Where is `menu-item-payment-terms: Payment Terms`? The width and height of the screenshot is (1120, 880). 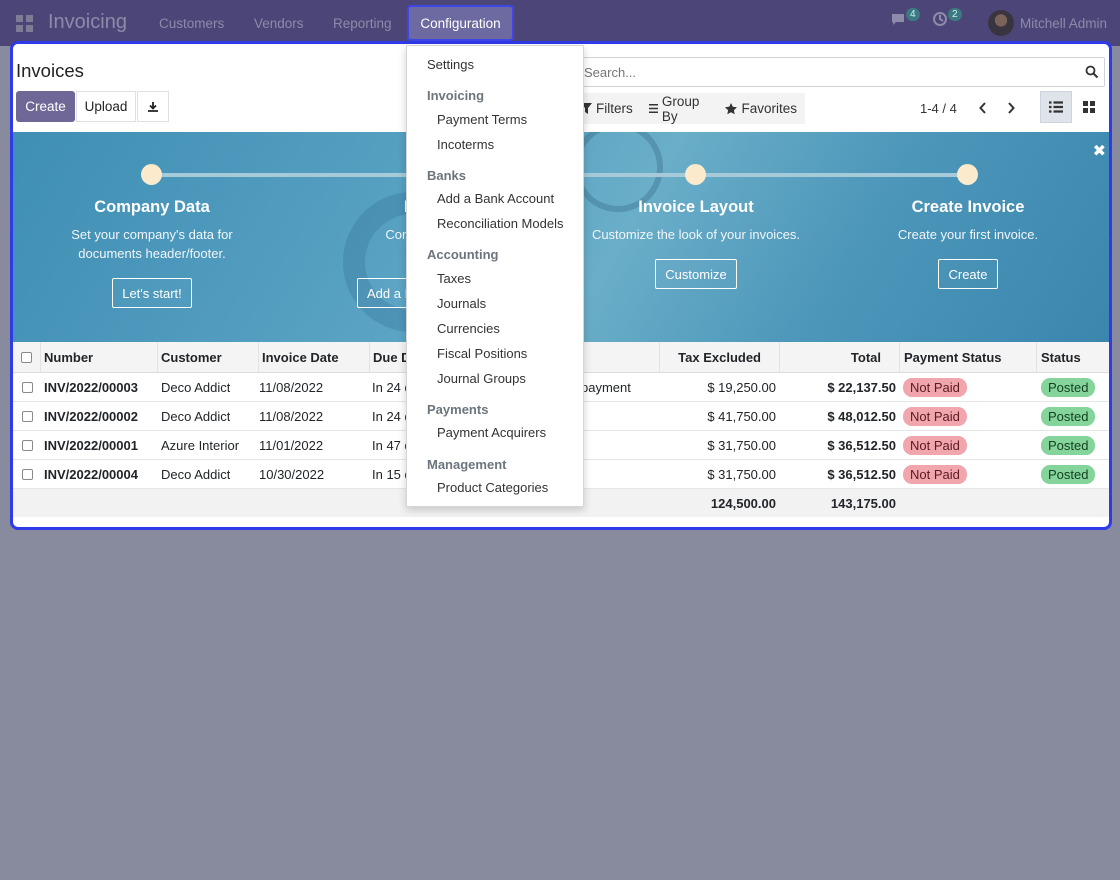 menu-item-payment-terms: Payment Terms is located at coordinates (482, 119).